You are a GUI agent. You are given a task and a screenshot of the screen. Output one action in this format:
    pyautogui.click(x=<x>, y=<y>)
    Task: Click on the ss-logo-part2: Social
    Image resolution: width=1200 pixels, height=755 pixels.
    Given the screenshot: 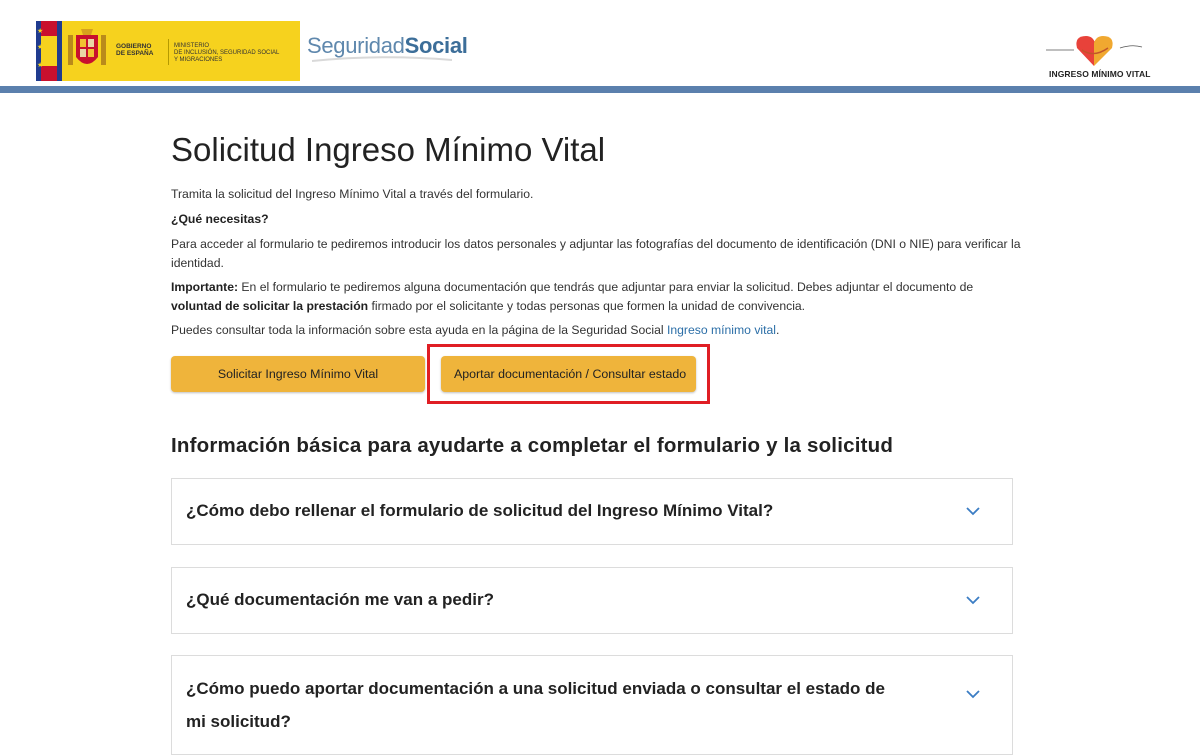 What is the action you would take?
    pyautogui.click(x=436, y=45)
    